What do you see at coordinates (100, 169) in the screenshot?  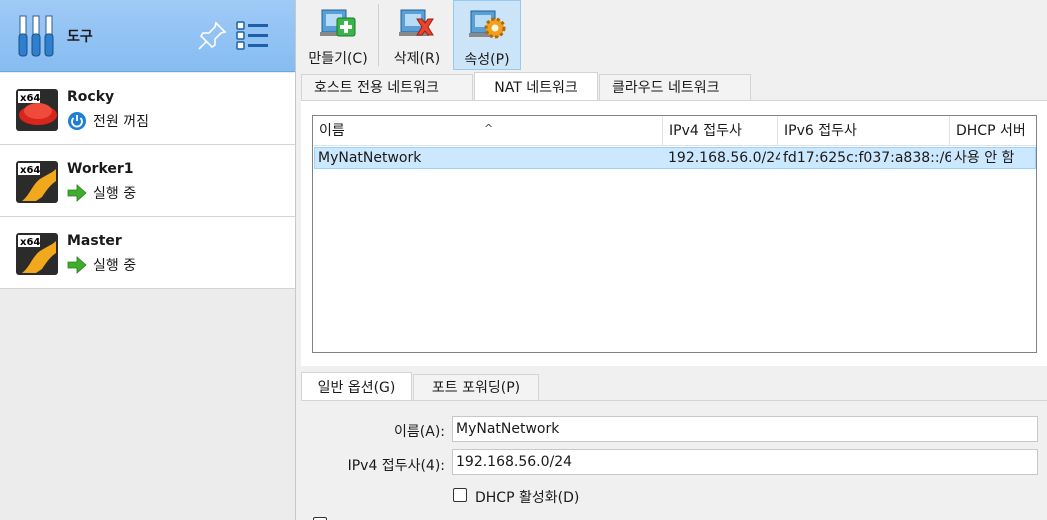 I see `vm-name: Worker1` at bounding box center [100, 169].